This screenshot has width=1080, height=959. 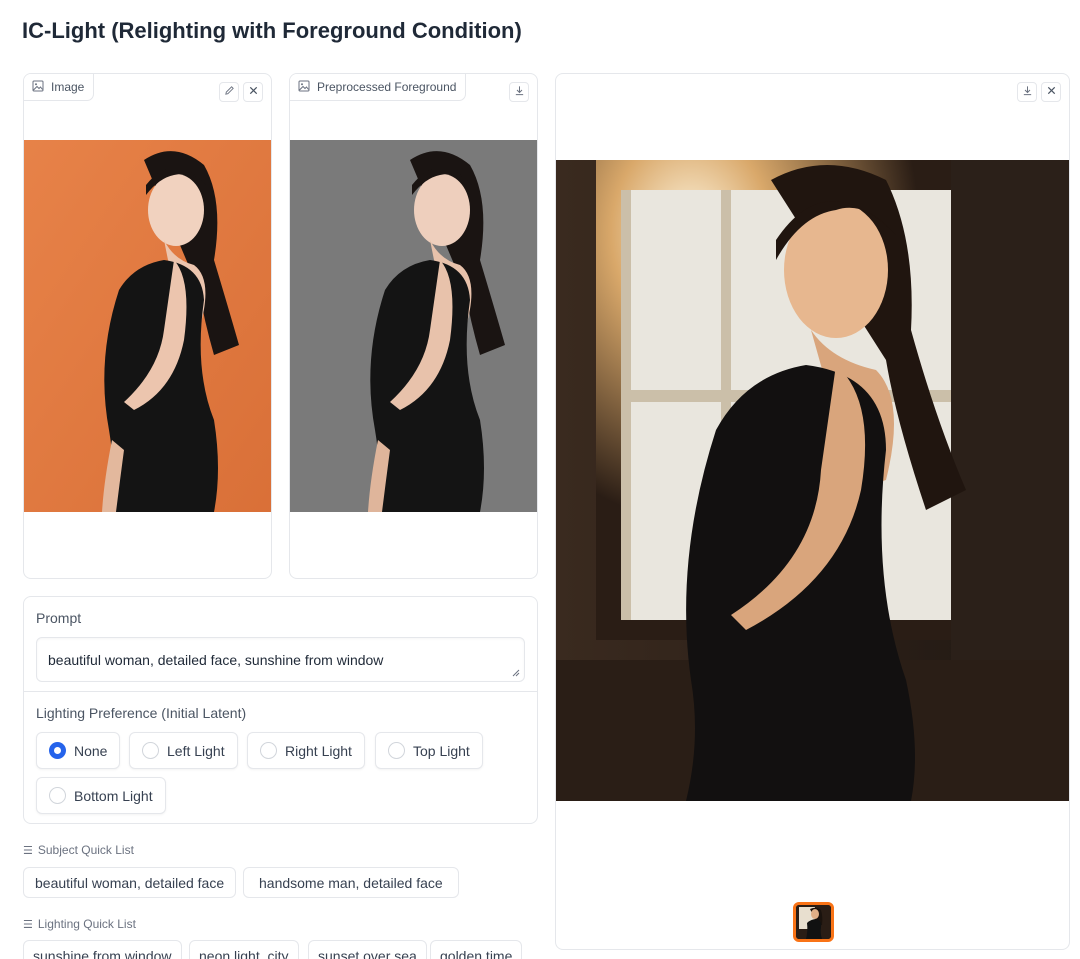 What do you see at coordinates (244, 949) in the screenshot?
I see `lighting-chip: neon light, city` at bounding box center [244, 949].